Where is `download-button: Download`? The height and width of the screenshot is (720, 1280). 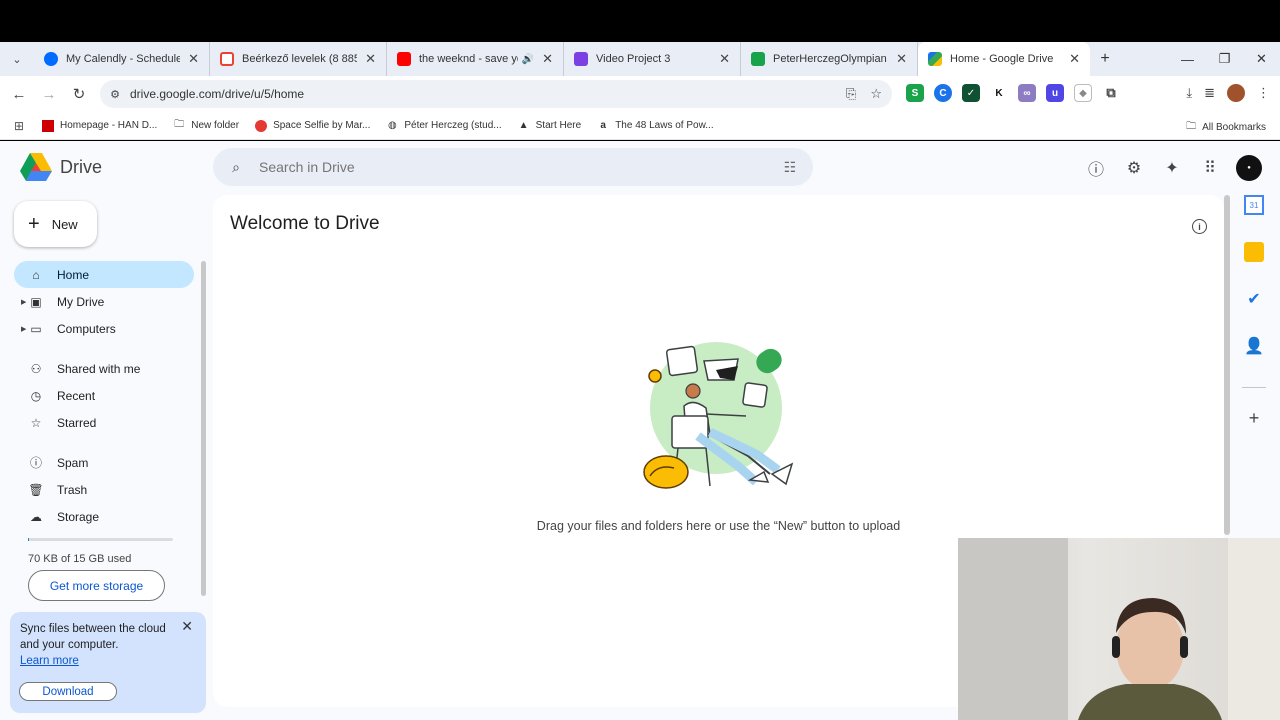 download-button: Download is located at coordinates (68, 691).